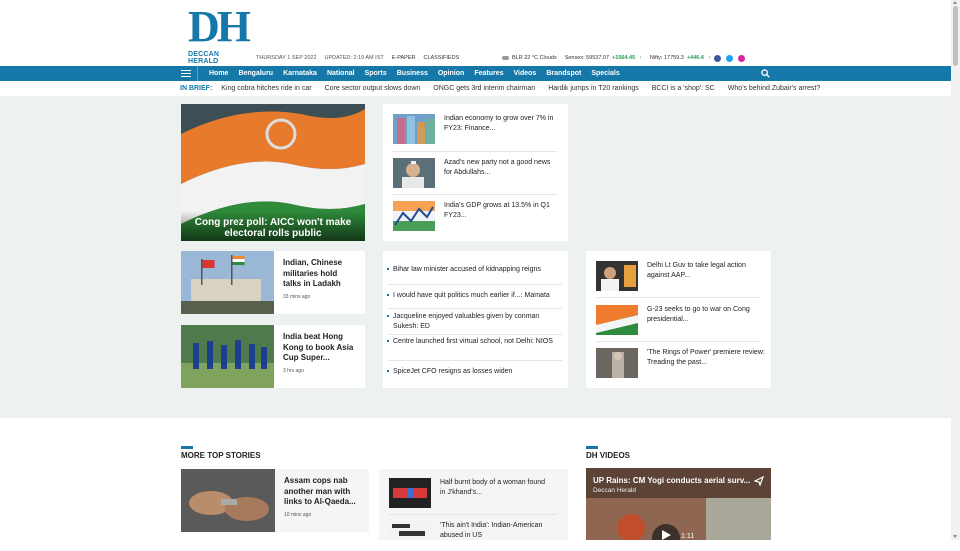 The height and width of the screenshot is (551, 960). I want to click on nav-item-brandspot: Brandspot, so click(563, 73).